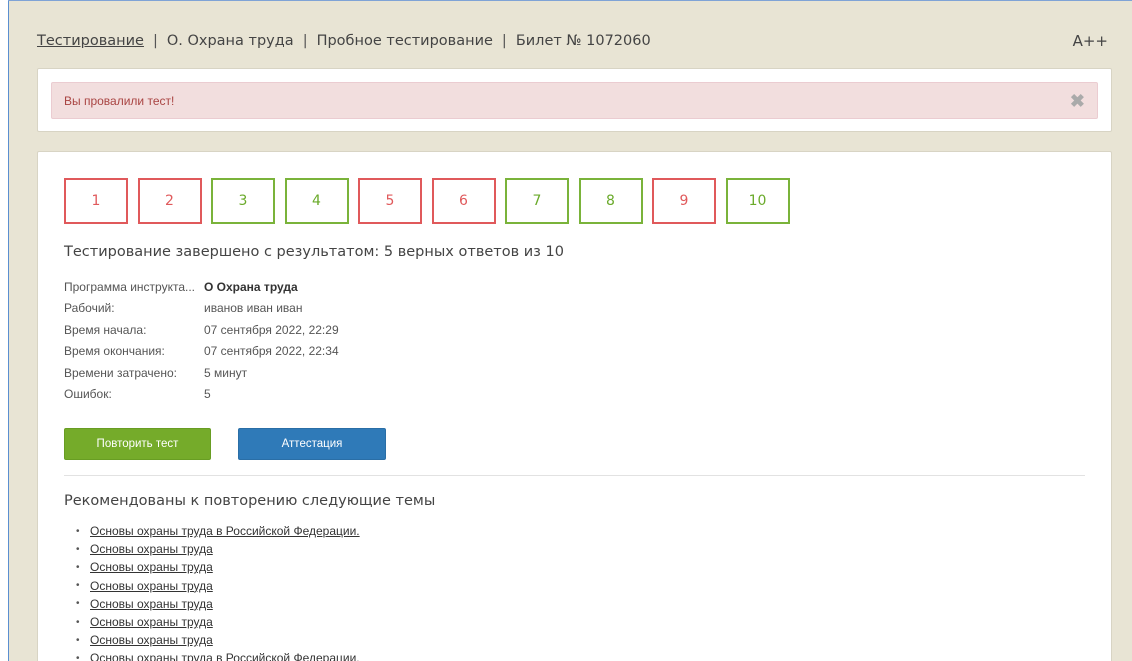 Image resolution: width=1132 pixels, height=661 pixels. I want to click on info-row: Время начала: 07 сентября 2022, 22:29, so click(201, 330).